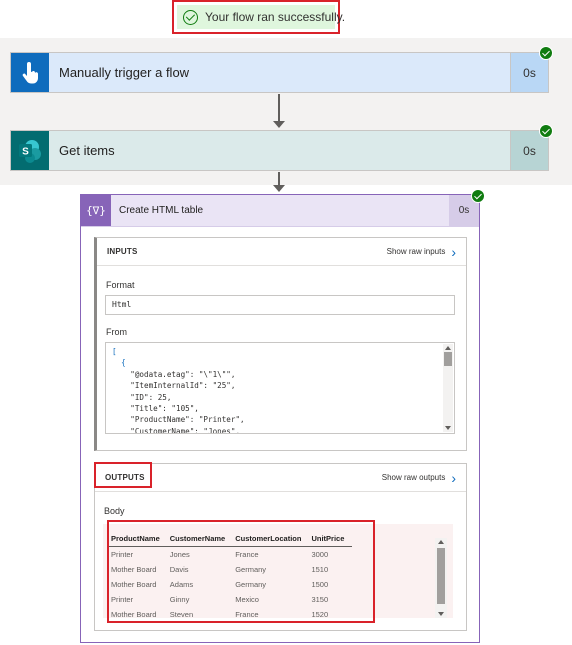 The height and width of the screenshot is (645, 572). I want to click on step-title: Get items, so click(87, 150).